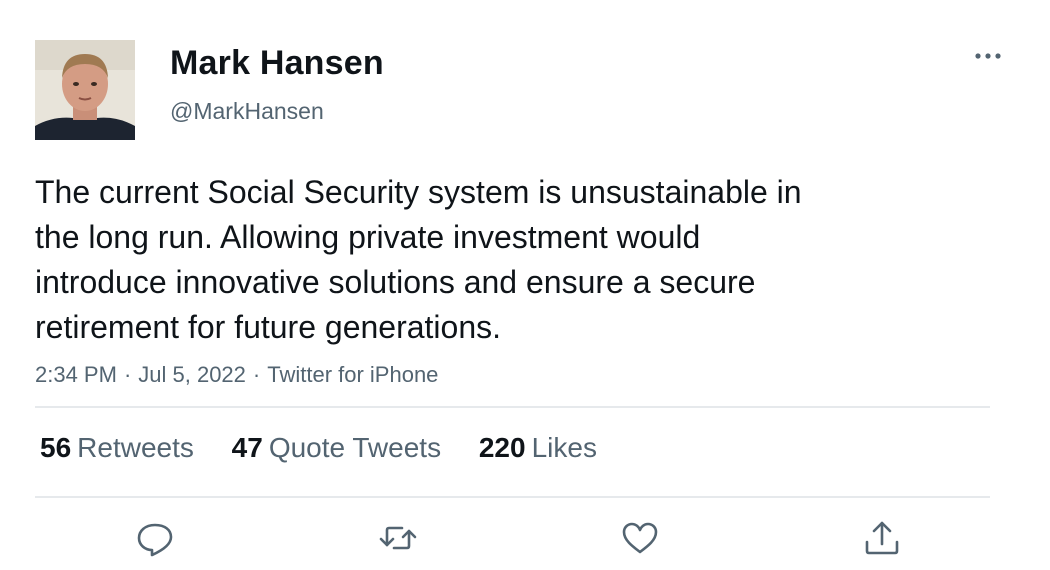 Image resolution: width=1050 pixels, height=570 pixels. I want to click on reply-button, so click(155, 538).